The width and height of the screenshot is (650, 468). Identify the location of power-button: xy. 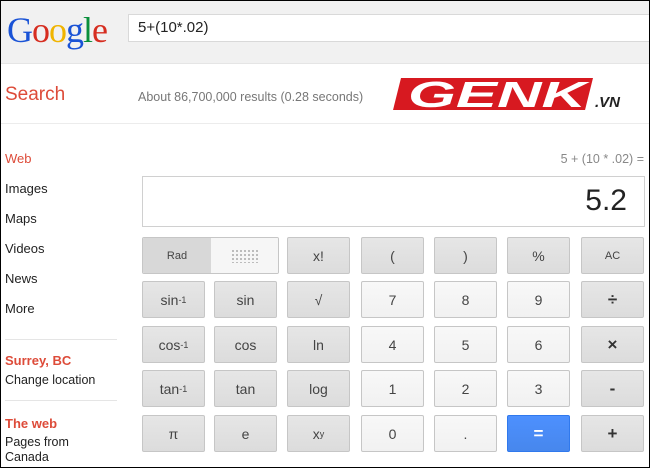
(318, 433).